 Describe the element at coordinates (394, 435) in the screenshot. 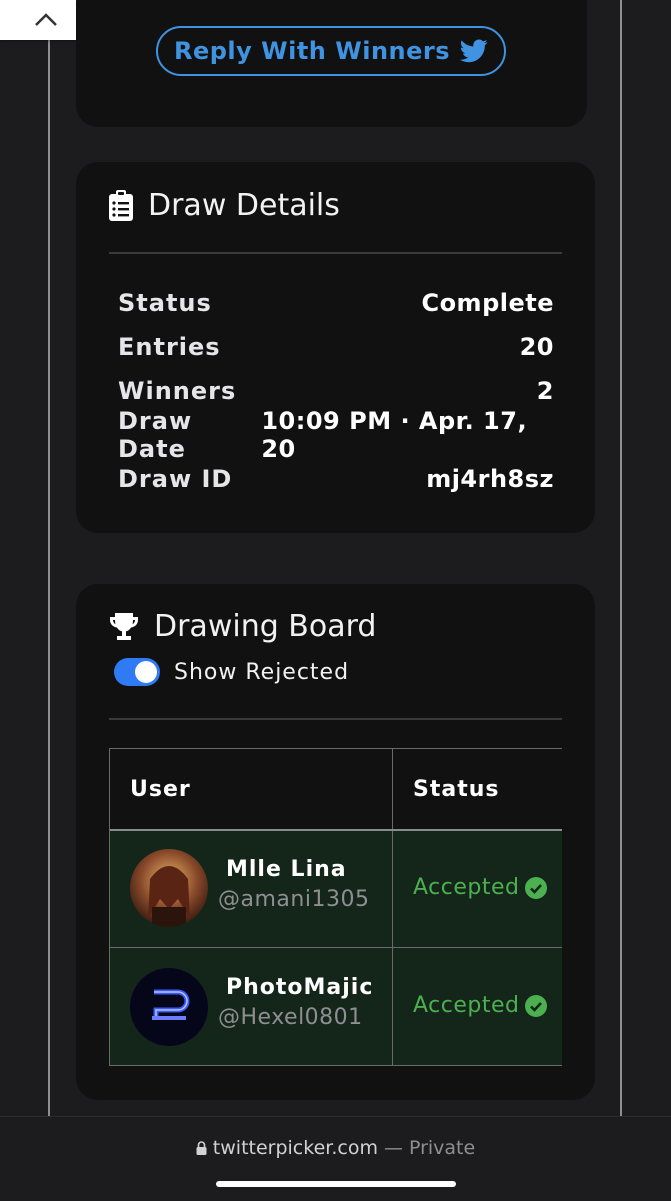

I see `detail-value: 10:09 PM · Apr. 17, 20` at that location.